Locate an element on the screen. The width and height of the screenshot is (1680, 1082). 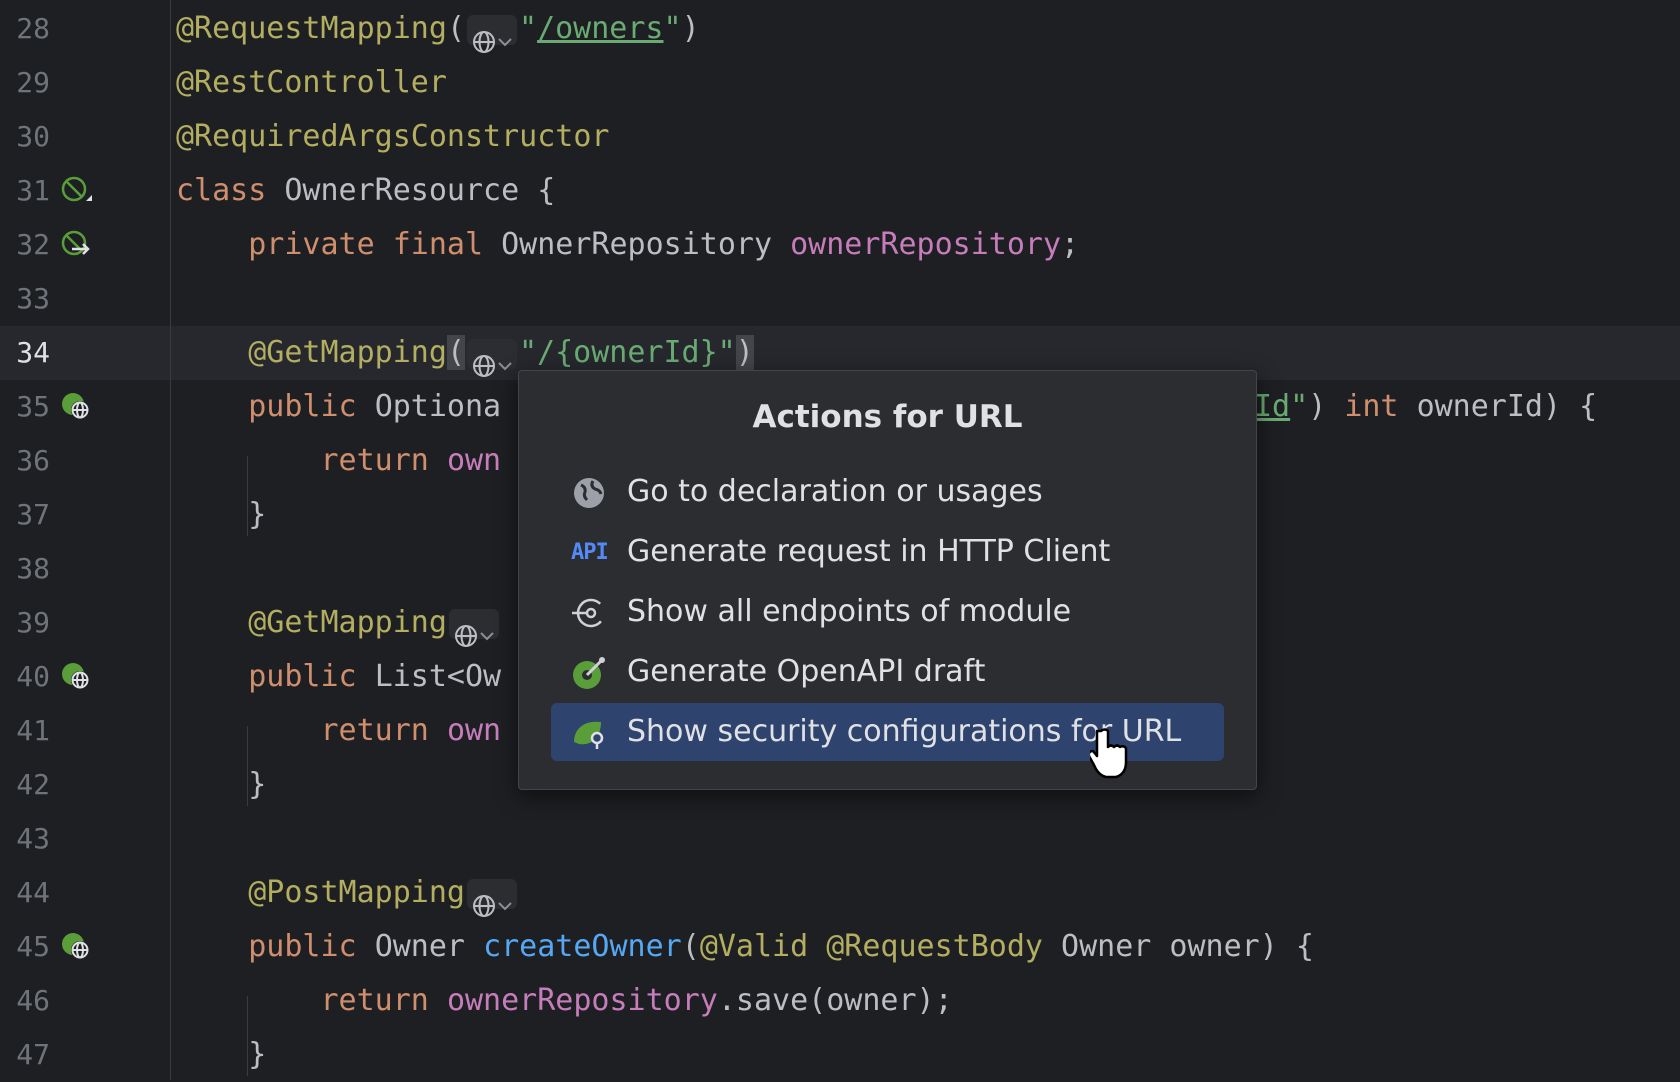
code-line-31: 31 class OwnerResource { is located at coordinates (840, 191).